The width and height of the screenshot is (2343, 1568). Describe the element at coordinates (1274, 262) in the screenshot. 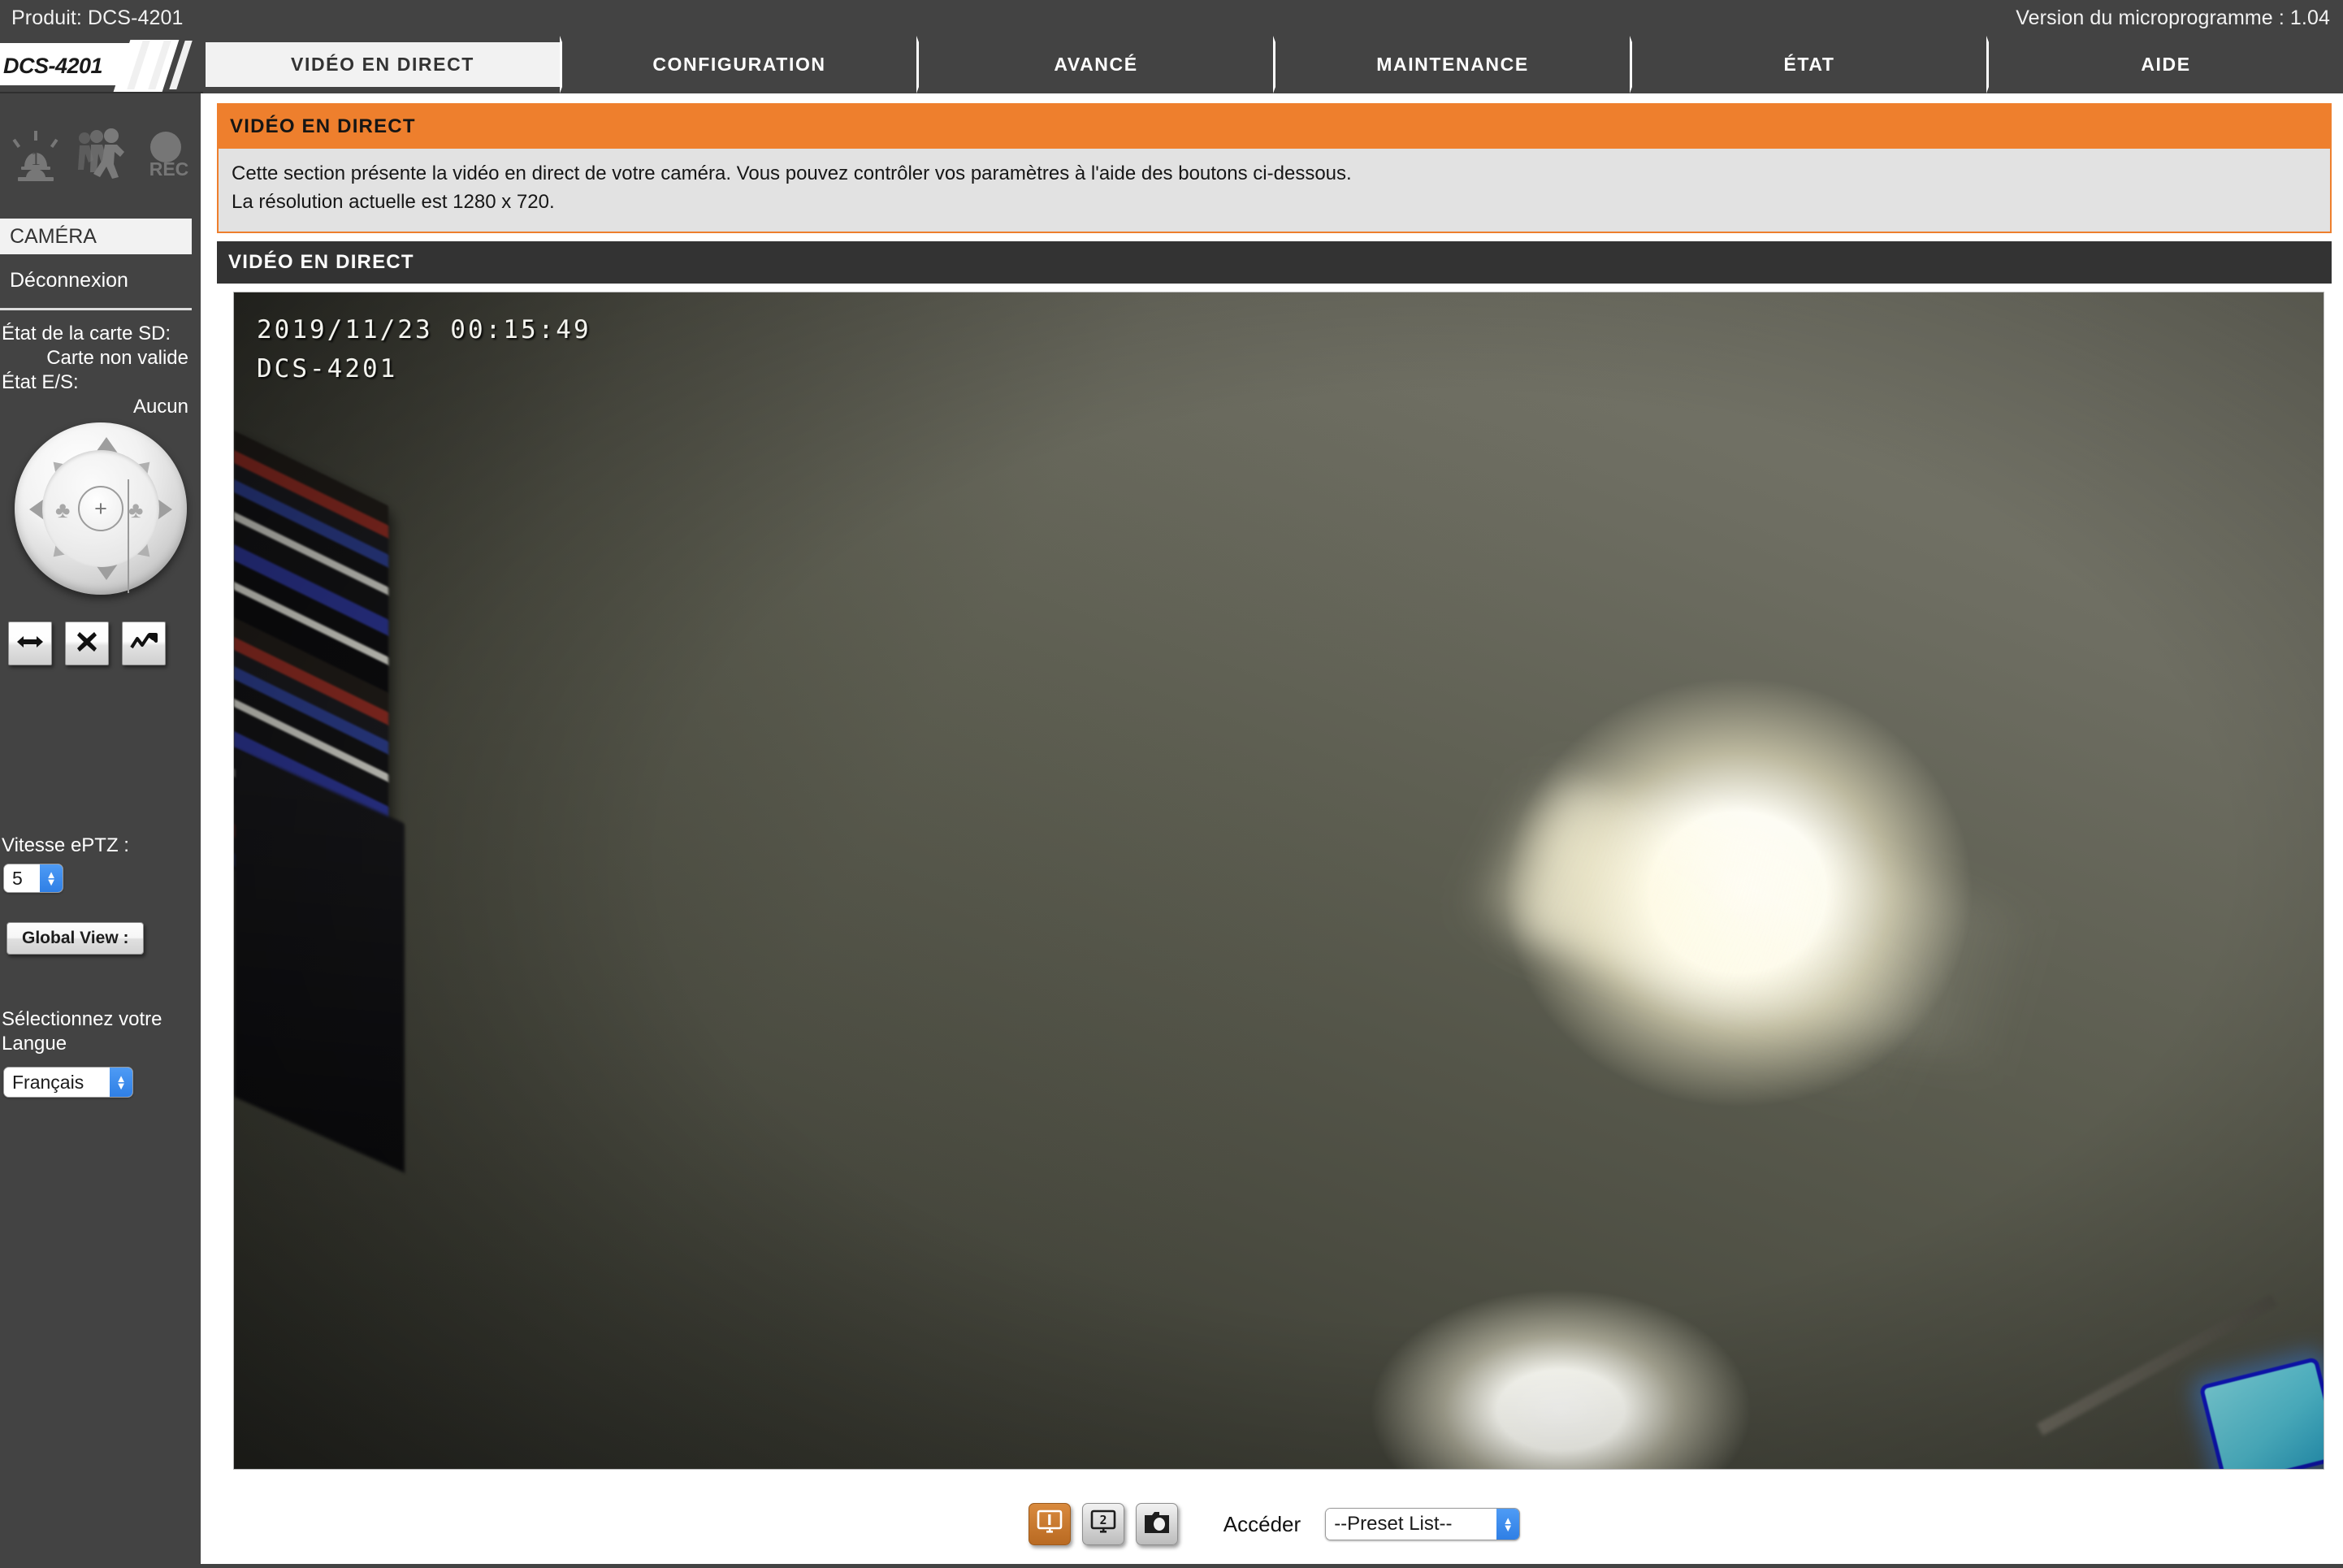

I see `section-header: VIDÉO EN DIRECT` at that location.